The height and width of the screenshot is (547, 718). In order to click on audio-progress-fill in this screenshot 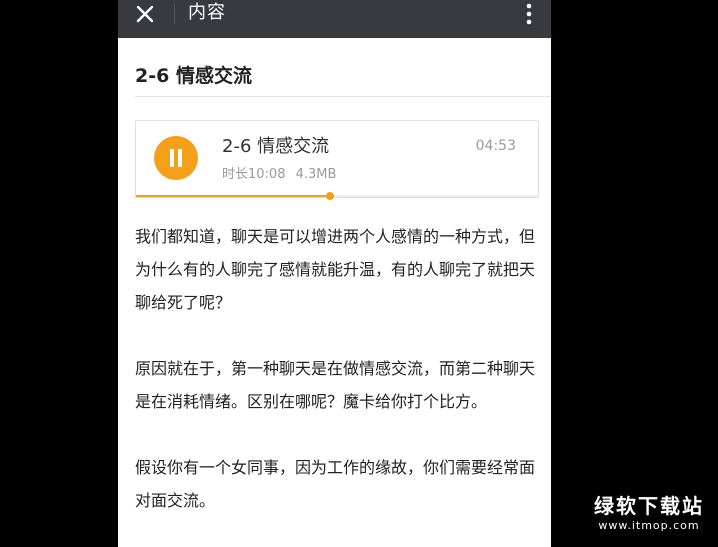, I will do `click(233, 196)`.